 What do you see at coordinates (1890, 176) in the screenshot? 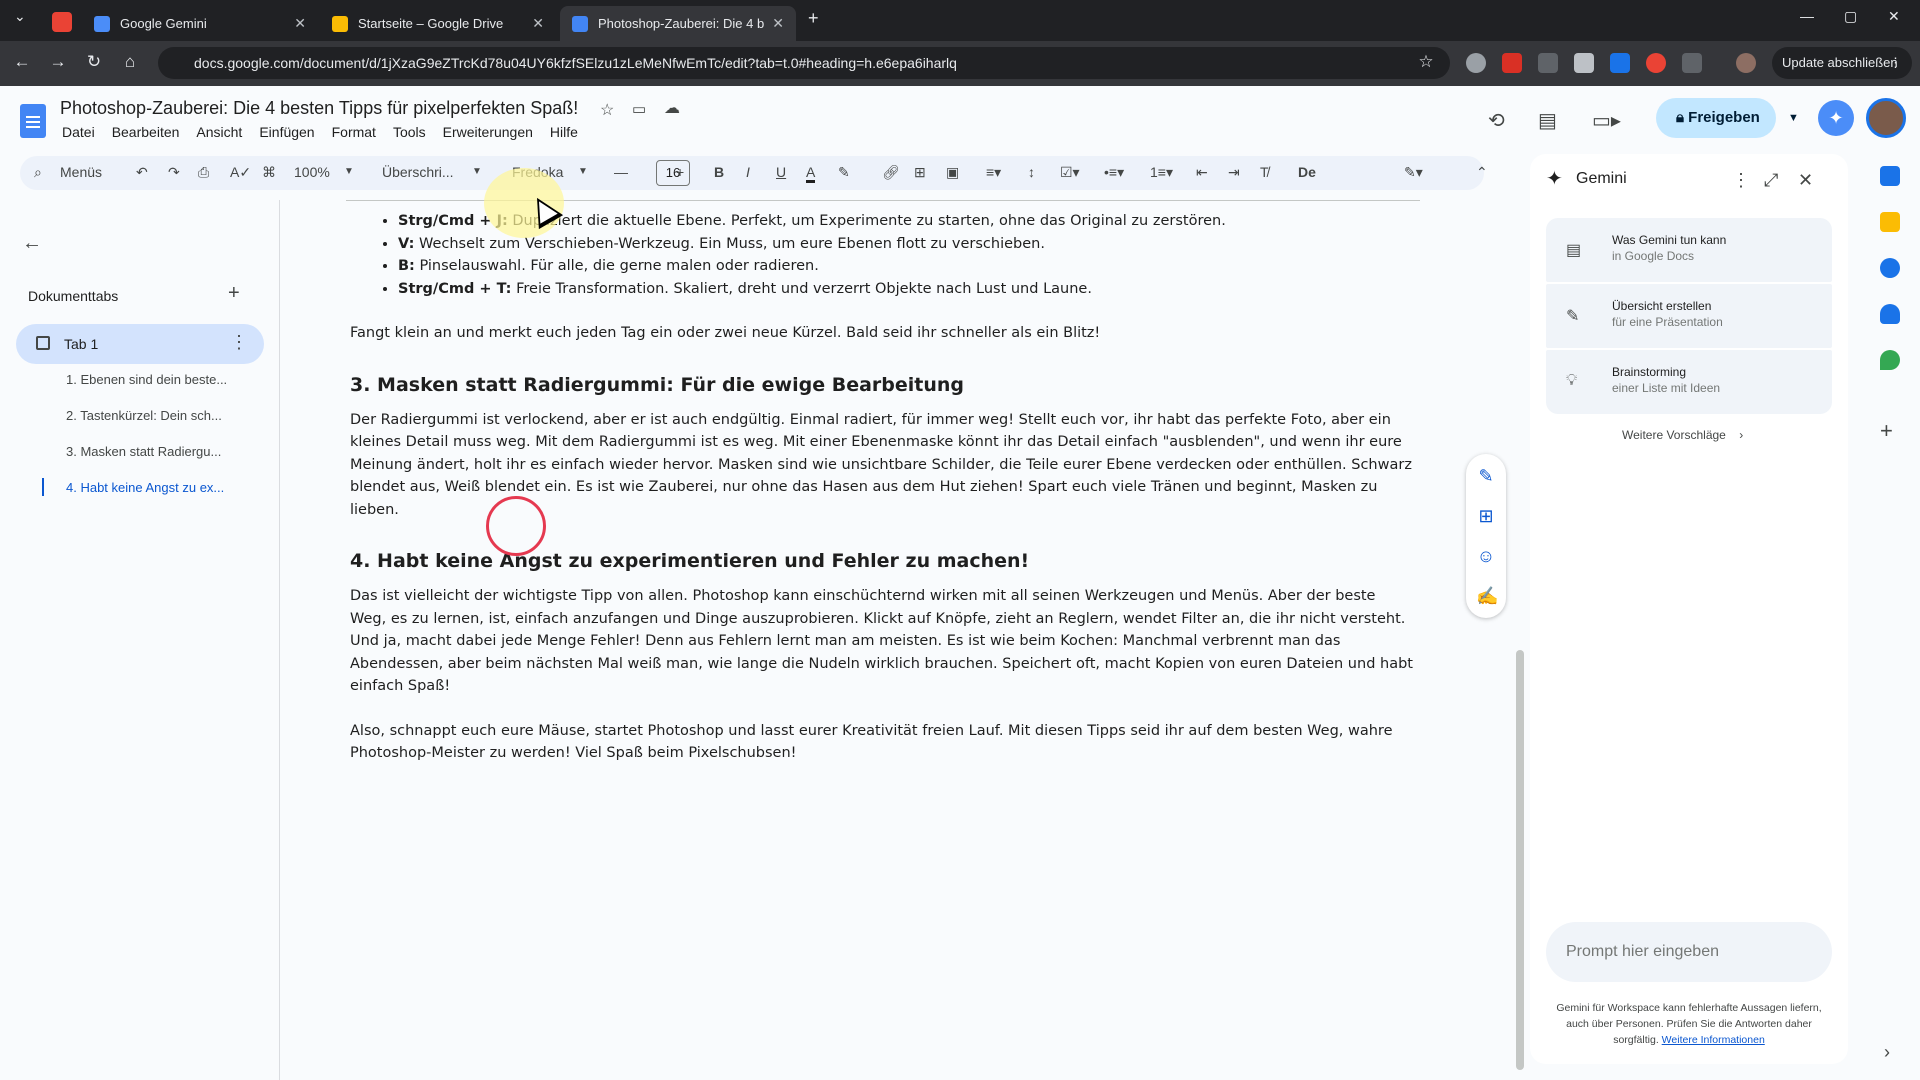
I see `calendar-icon` at bounding box center [1890, 176].